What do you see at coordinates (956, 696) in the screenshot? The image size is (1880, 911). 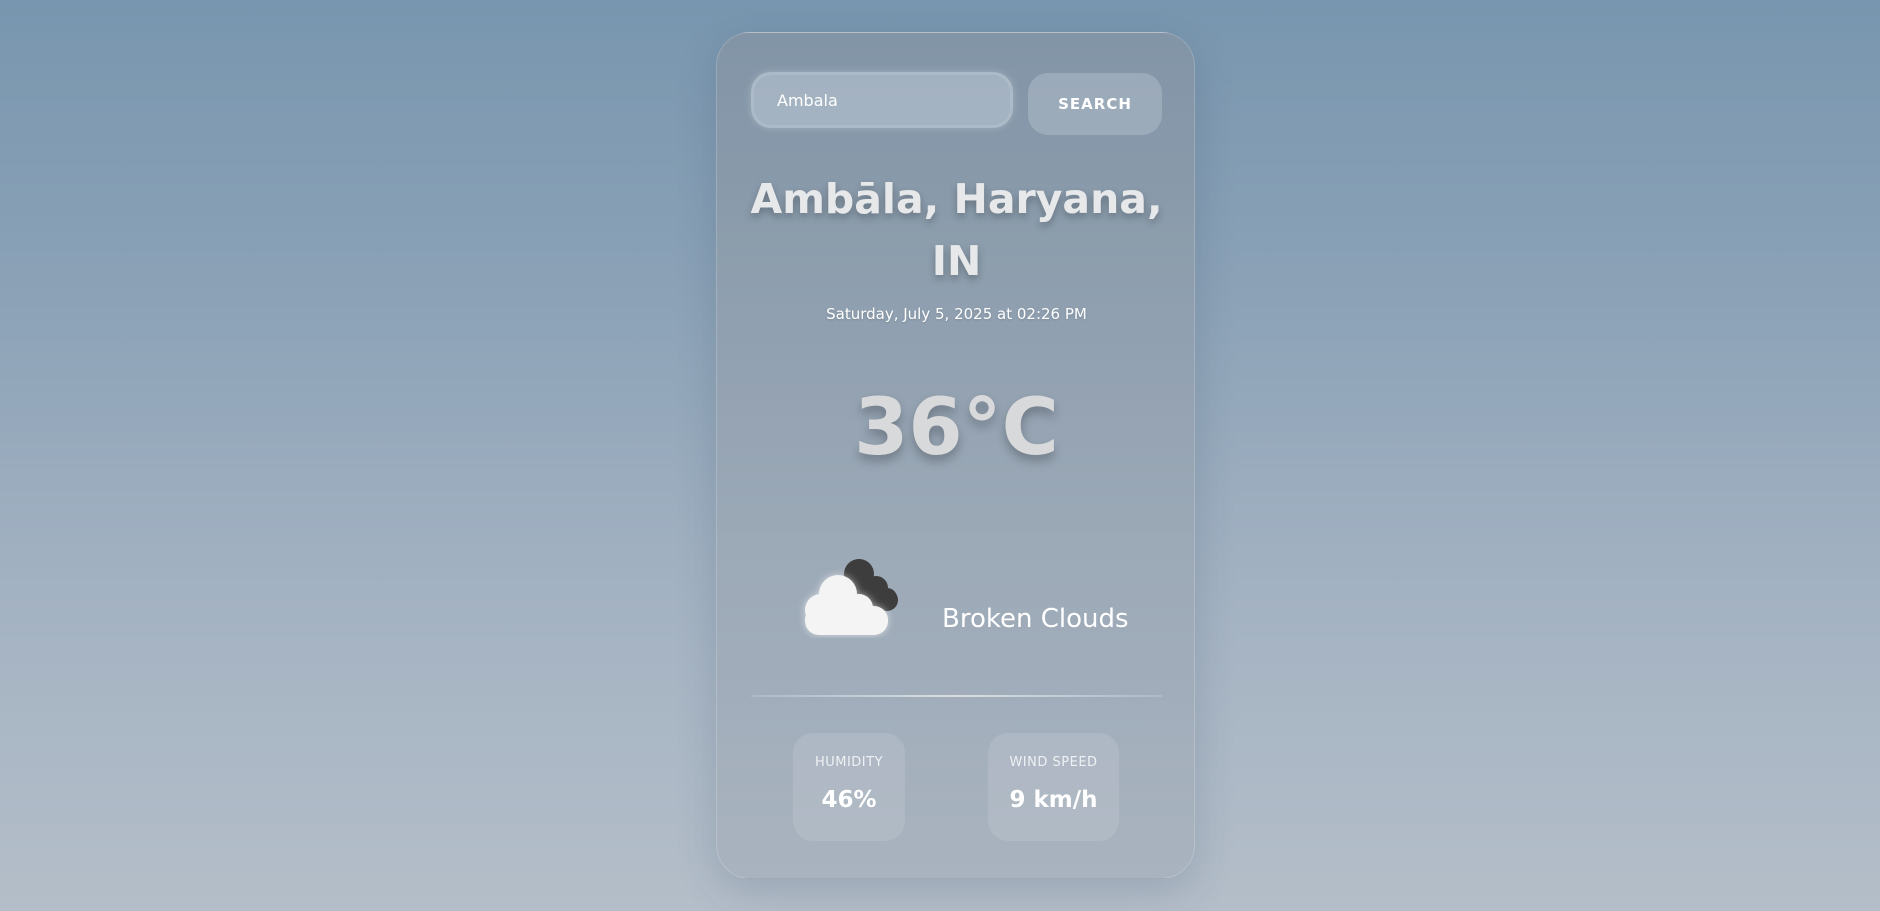 I see `divider` at bounding box center [956, 696].